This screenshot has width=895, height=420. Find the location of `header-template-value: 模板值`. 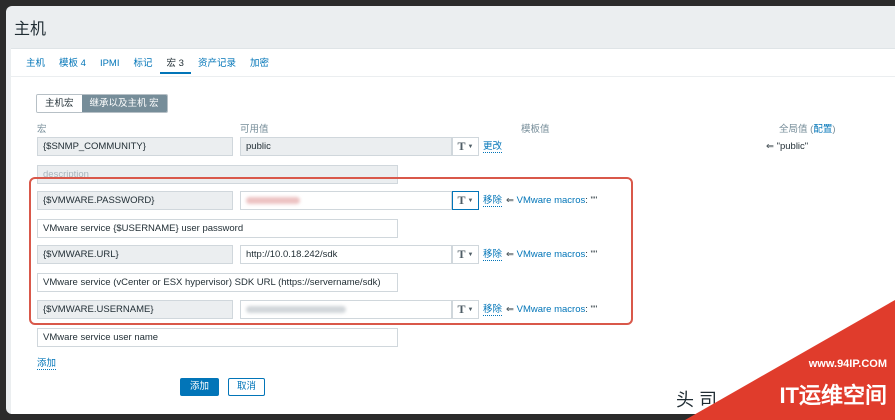

header-template-value: 模板值 is located at coordinates (535, 129).